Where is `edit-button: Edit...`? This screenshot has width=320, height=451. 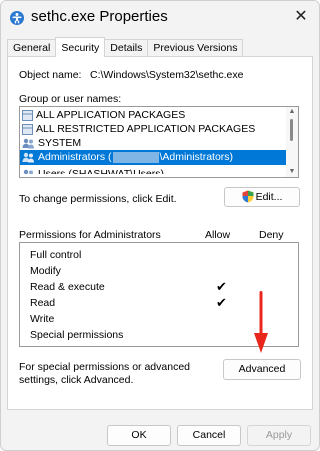 edit-button: Edit... is located at coordinates (262, 197).